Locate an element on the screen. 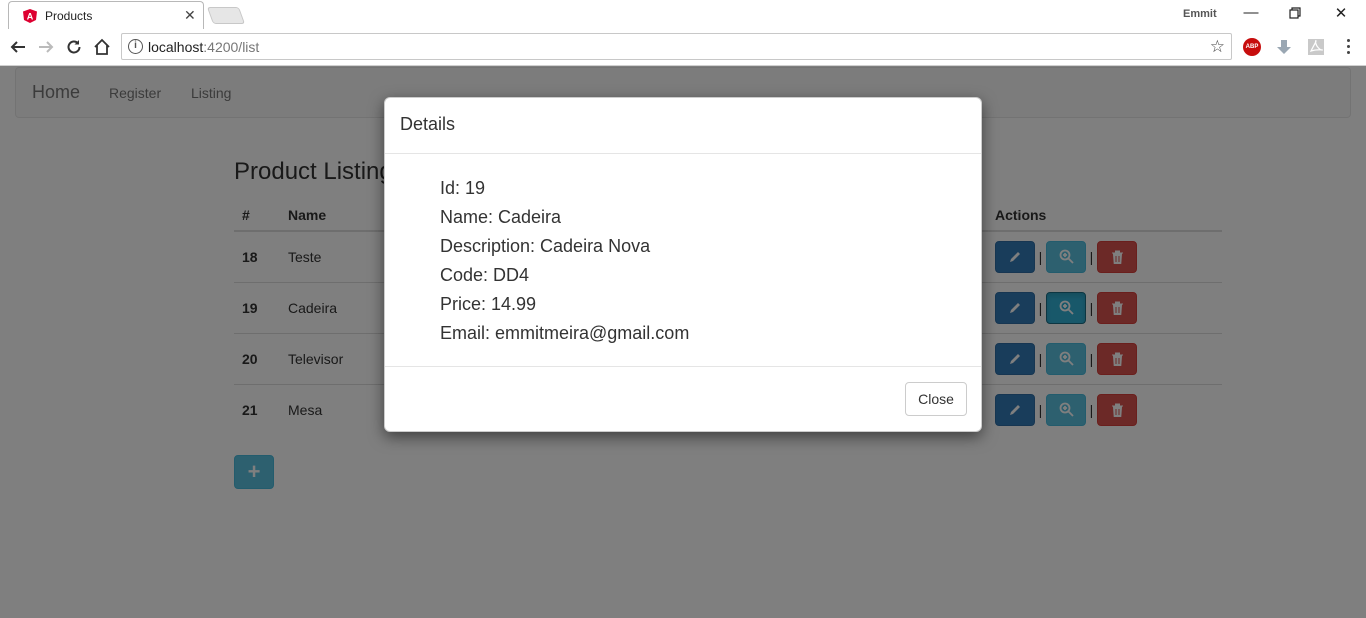 This screenshot has height=618, width=1366. detail-email: Email: emmitmeira@gmail.com is located at coordinates (565, 333).